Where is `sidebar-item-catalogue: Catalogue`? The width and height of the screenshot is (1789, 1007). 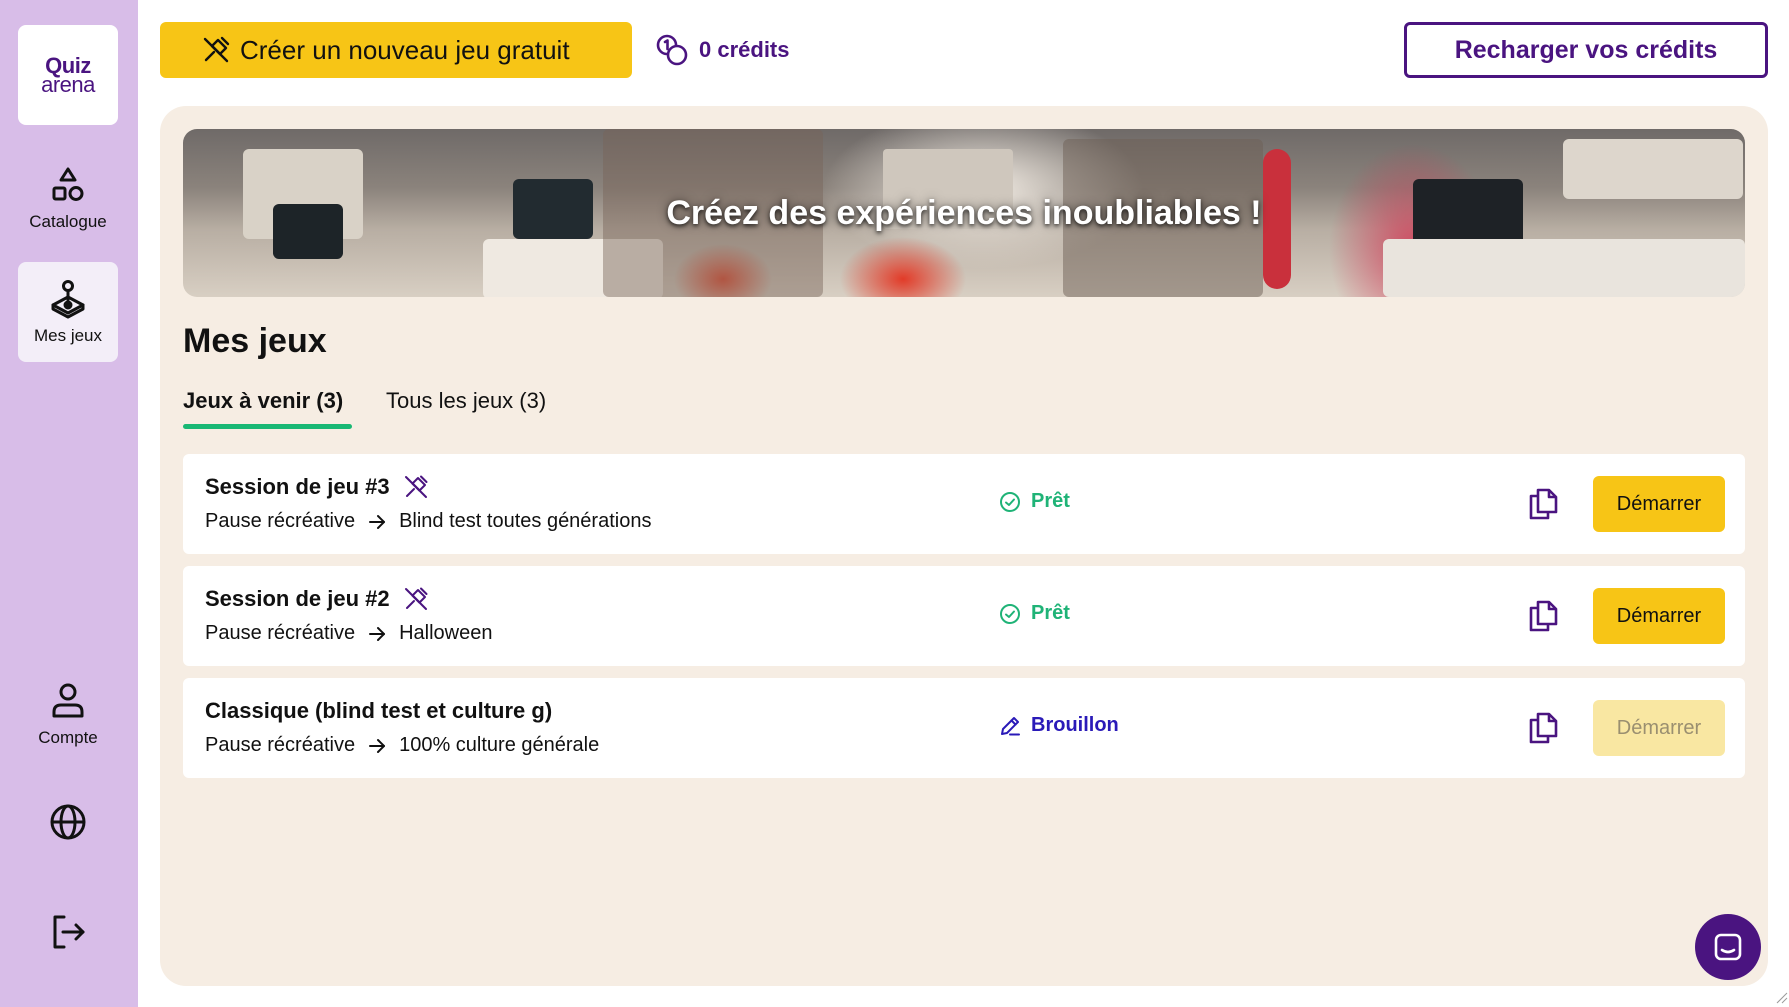
sidebar-item-catalogue: Catalogue is located at coordinates (68, 198).